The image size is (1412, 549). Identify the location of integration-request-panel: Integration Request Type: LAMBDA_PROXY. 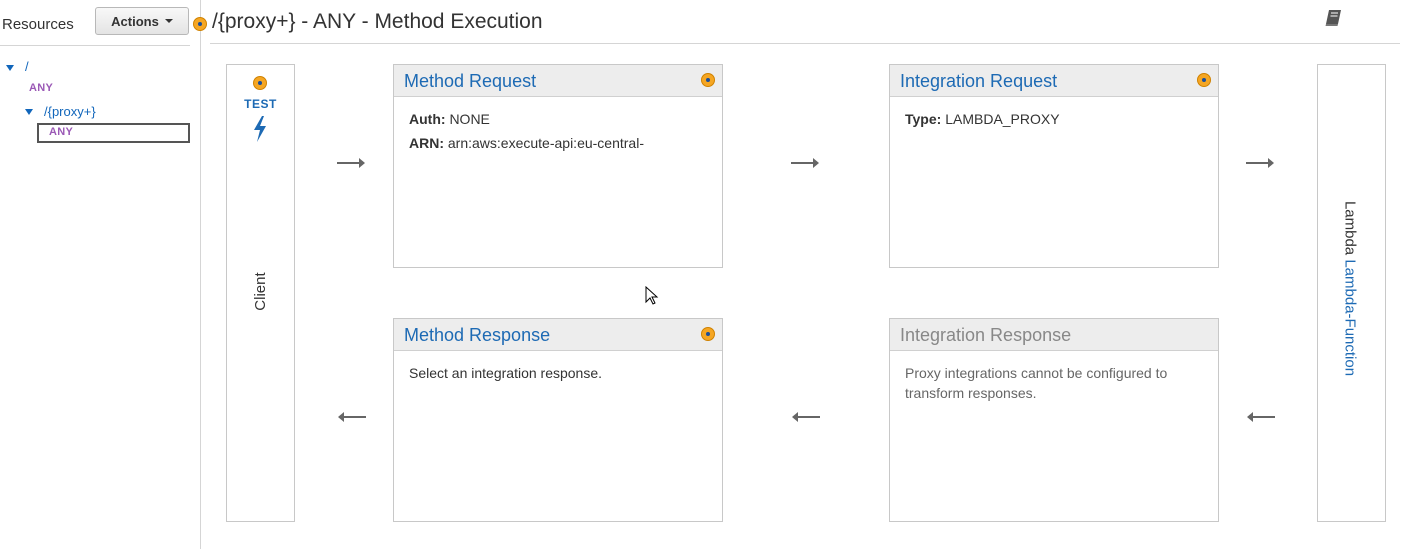
(1054, 166).